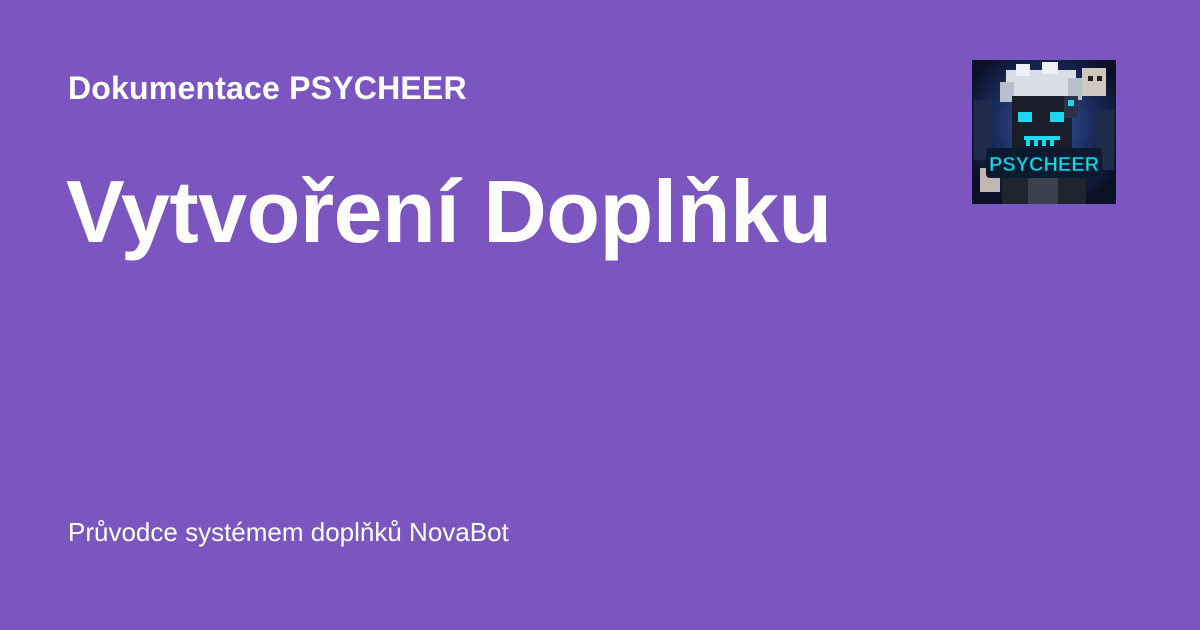 This screenshot has height=630, width=1200. What do you see at coordinates (1044, 132) in the screenshot?
I see `psycheer-logo-icon: PSYCHEER` at bounding box center [1044, 132].